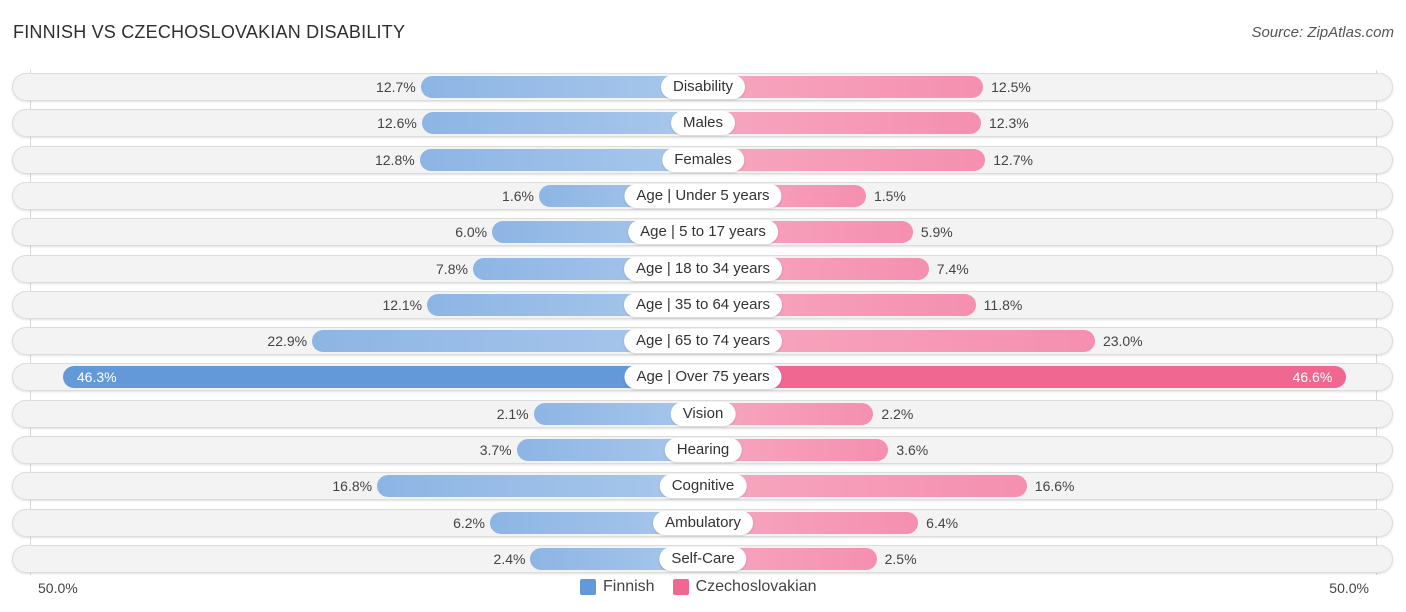 The height and width of the screenshot is (612, 1406). What do you see at coordinates (703, 159) in the screenshot?
I see `category-label-females: Females` at bounding box center [703, 159].